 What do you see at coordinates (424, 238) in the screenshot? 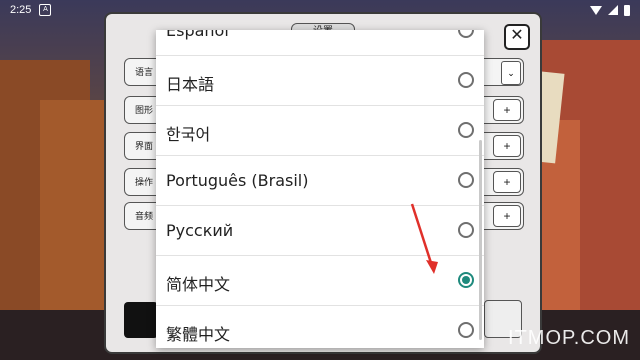
I see `annotation-arrow-icon` at bounding box center [424, 238].